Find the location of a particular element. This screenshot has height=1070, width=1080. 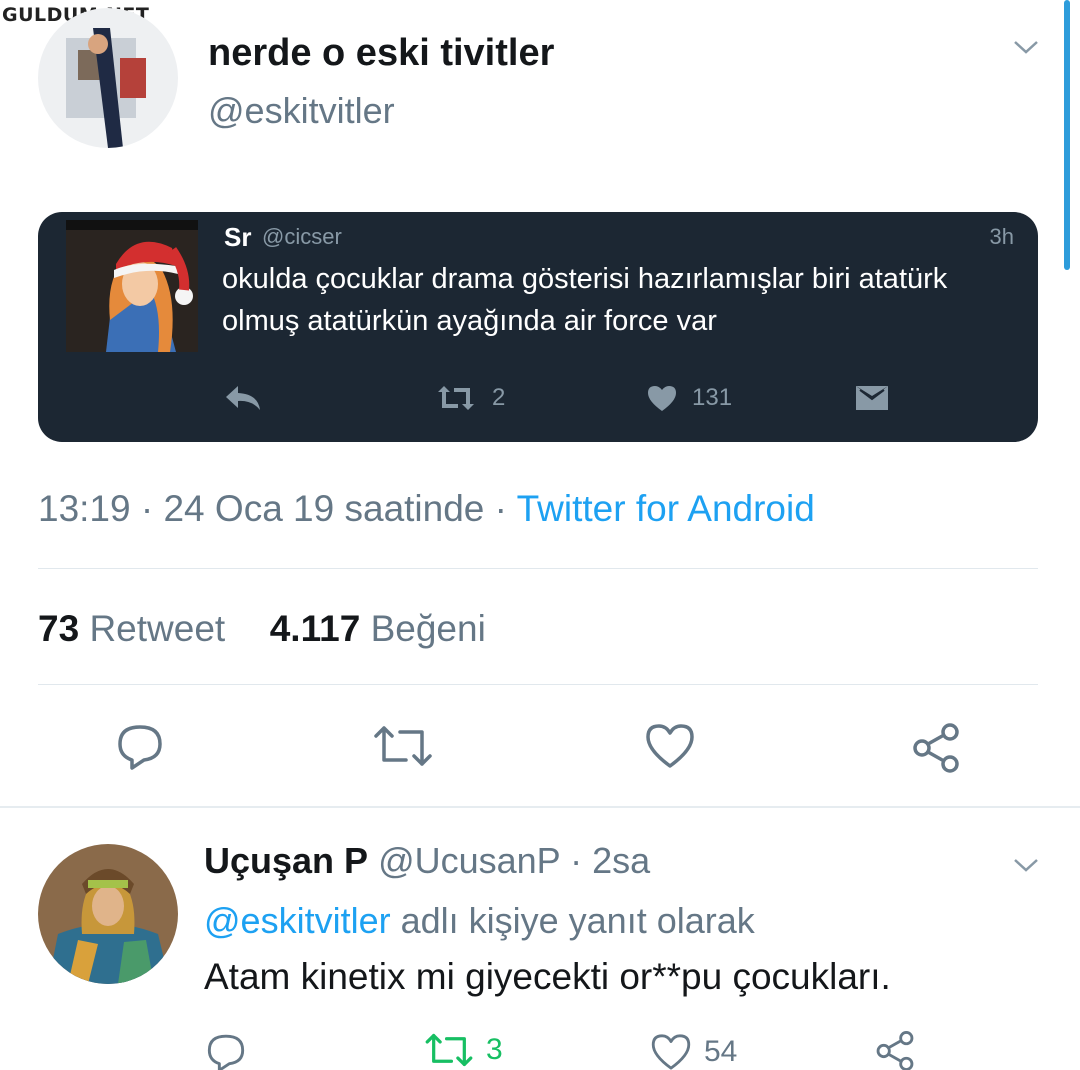

author-handle: @eskitvitler is located at coordinates (301, 111).